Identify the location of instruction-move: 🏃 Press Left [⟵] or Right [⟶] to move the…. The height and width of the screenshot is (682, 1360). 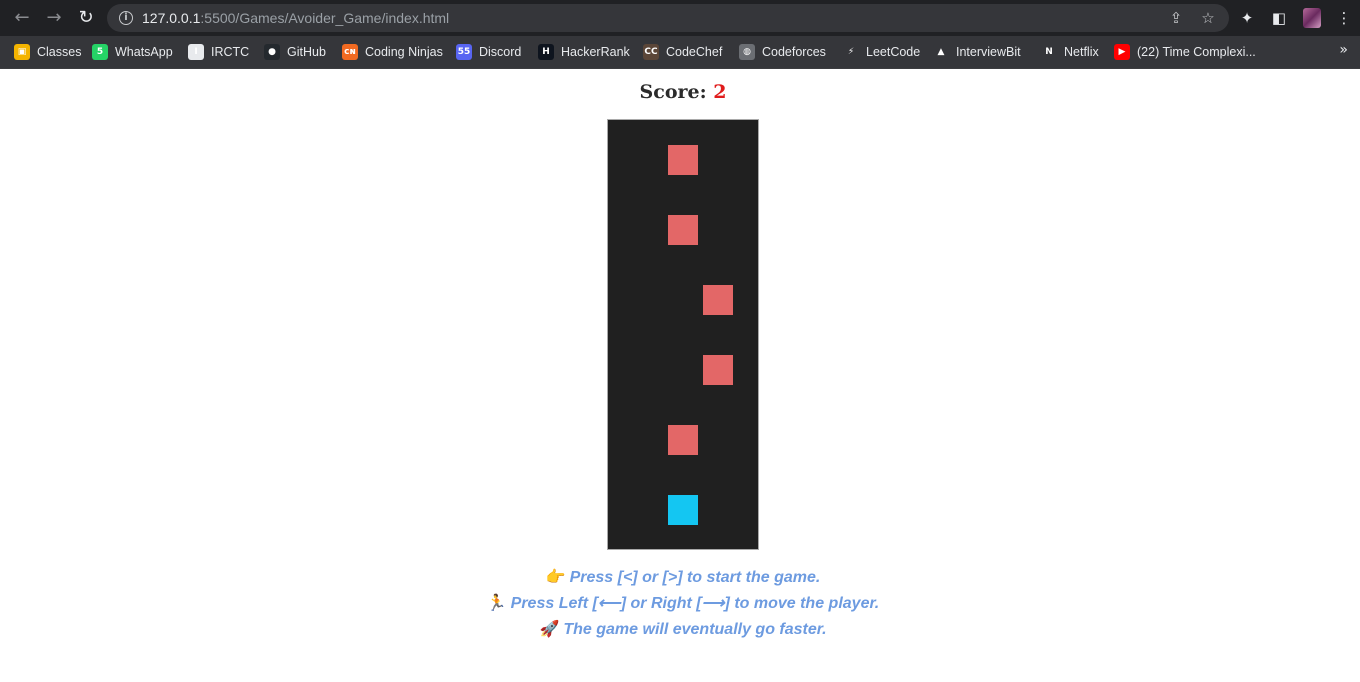
(680, 606).